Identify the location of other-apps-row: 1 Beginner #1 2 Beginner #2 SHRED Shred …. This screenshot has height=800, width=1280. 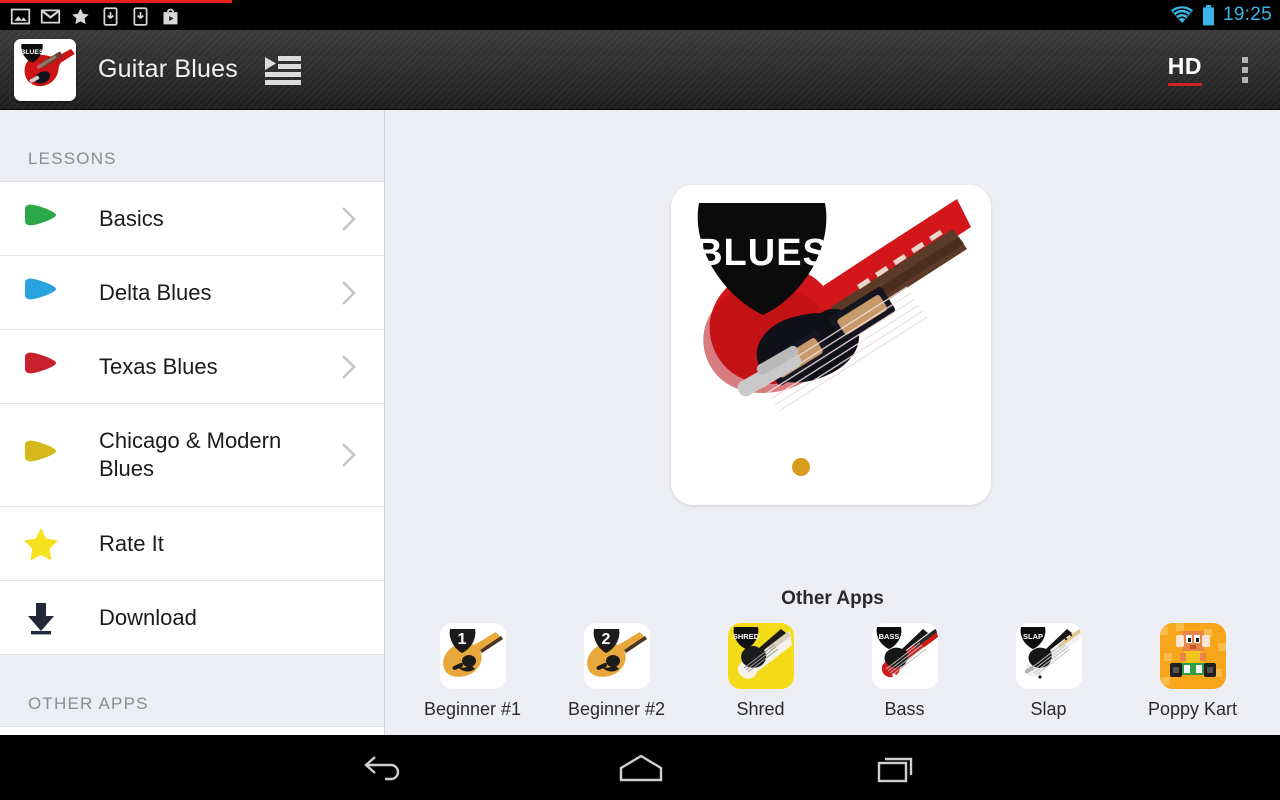
(832, 671).